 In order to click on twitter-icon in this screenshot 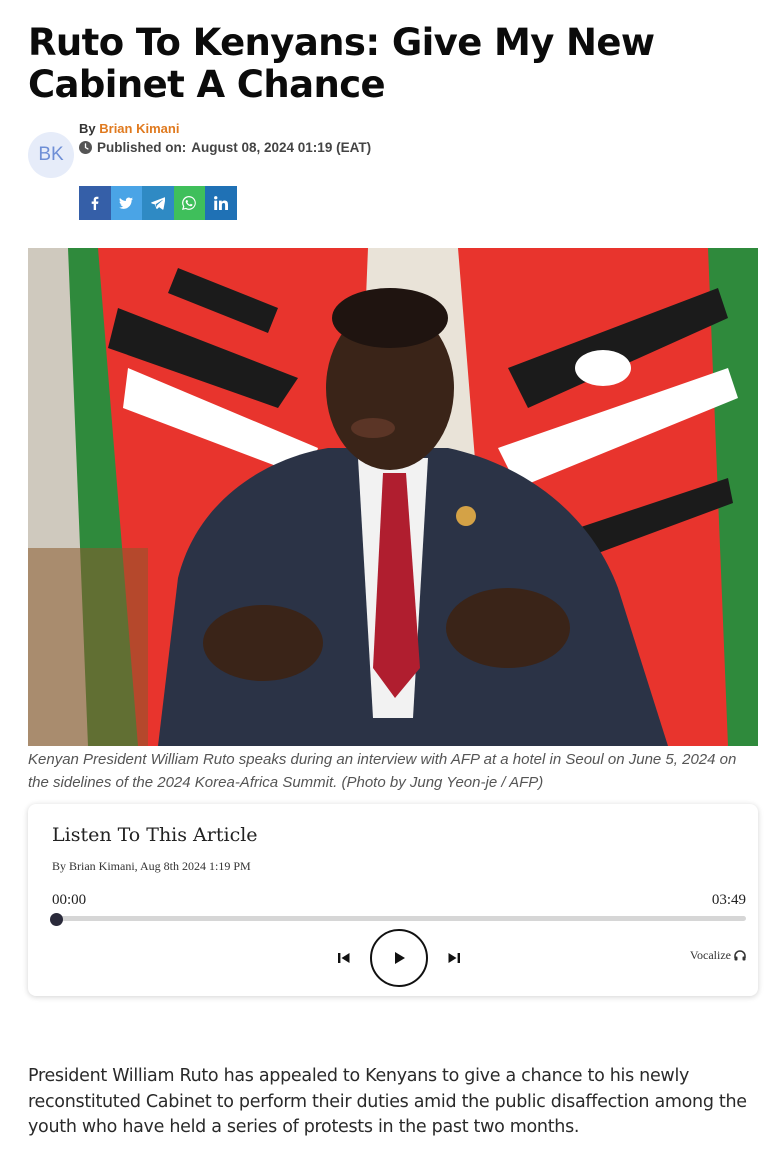, I will do `click(126, 203)`.